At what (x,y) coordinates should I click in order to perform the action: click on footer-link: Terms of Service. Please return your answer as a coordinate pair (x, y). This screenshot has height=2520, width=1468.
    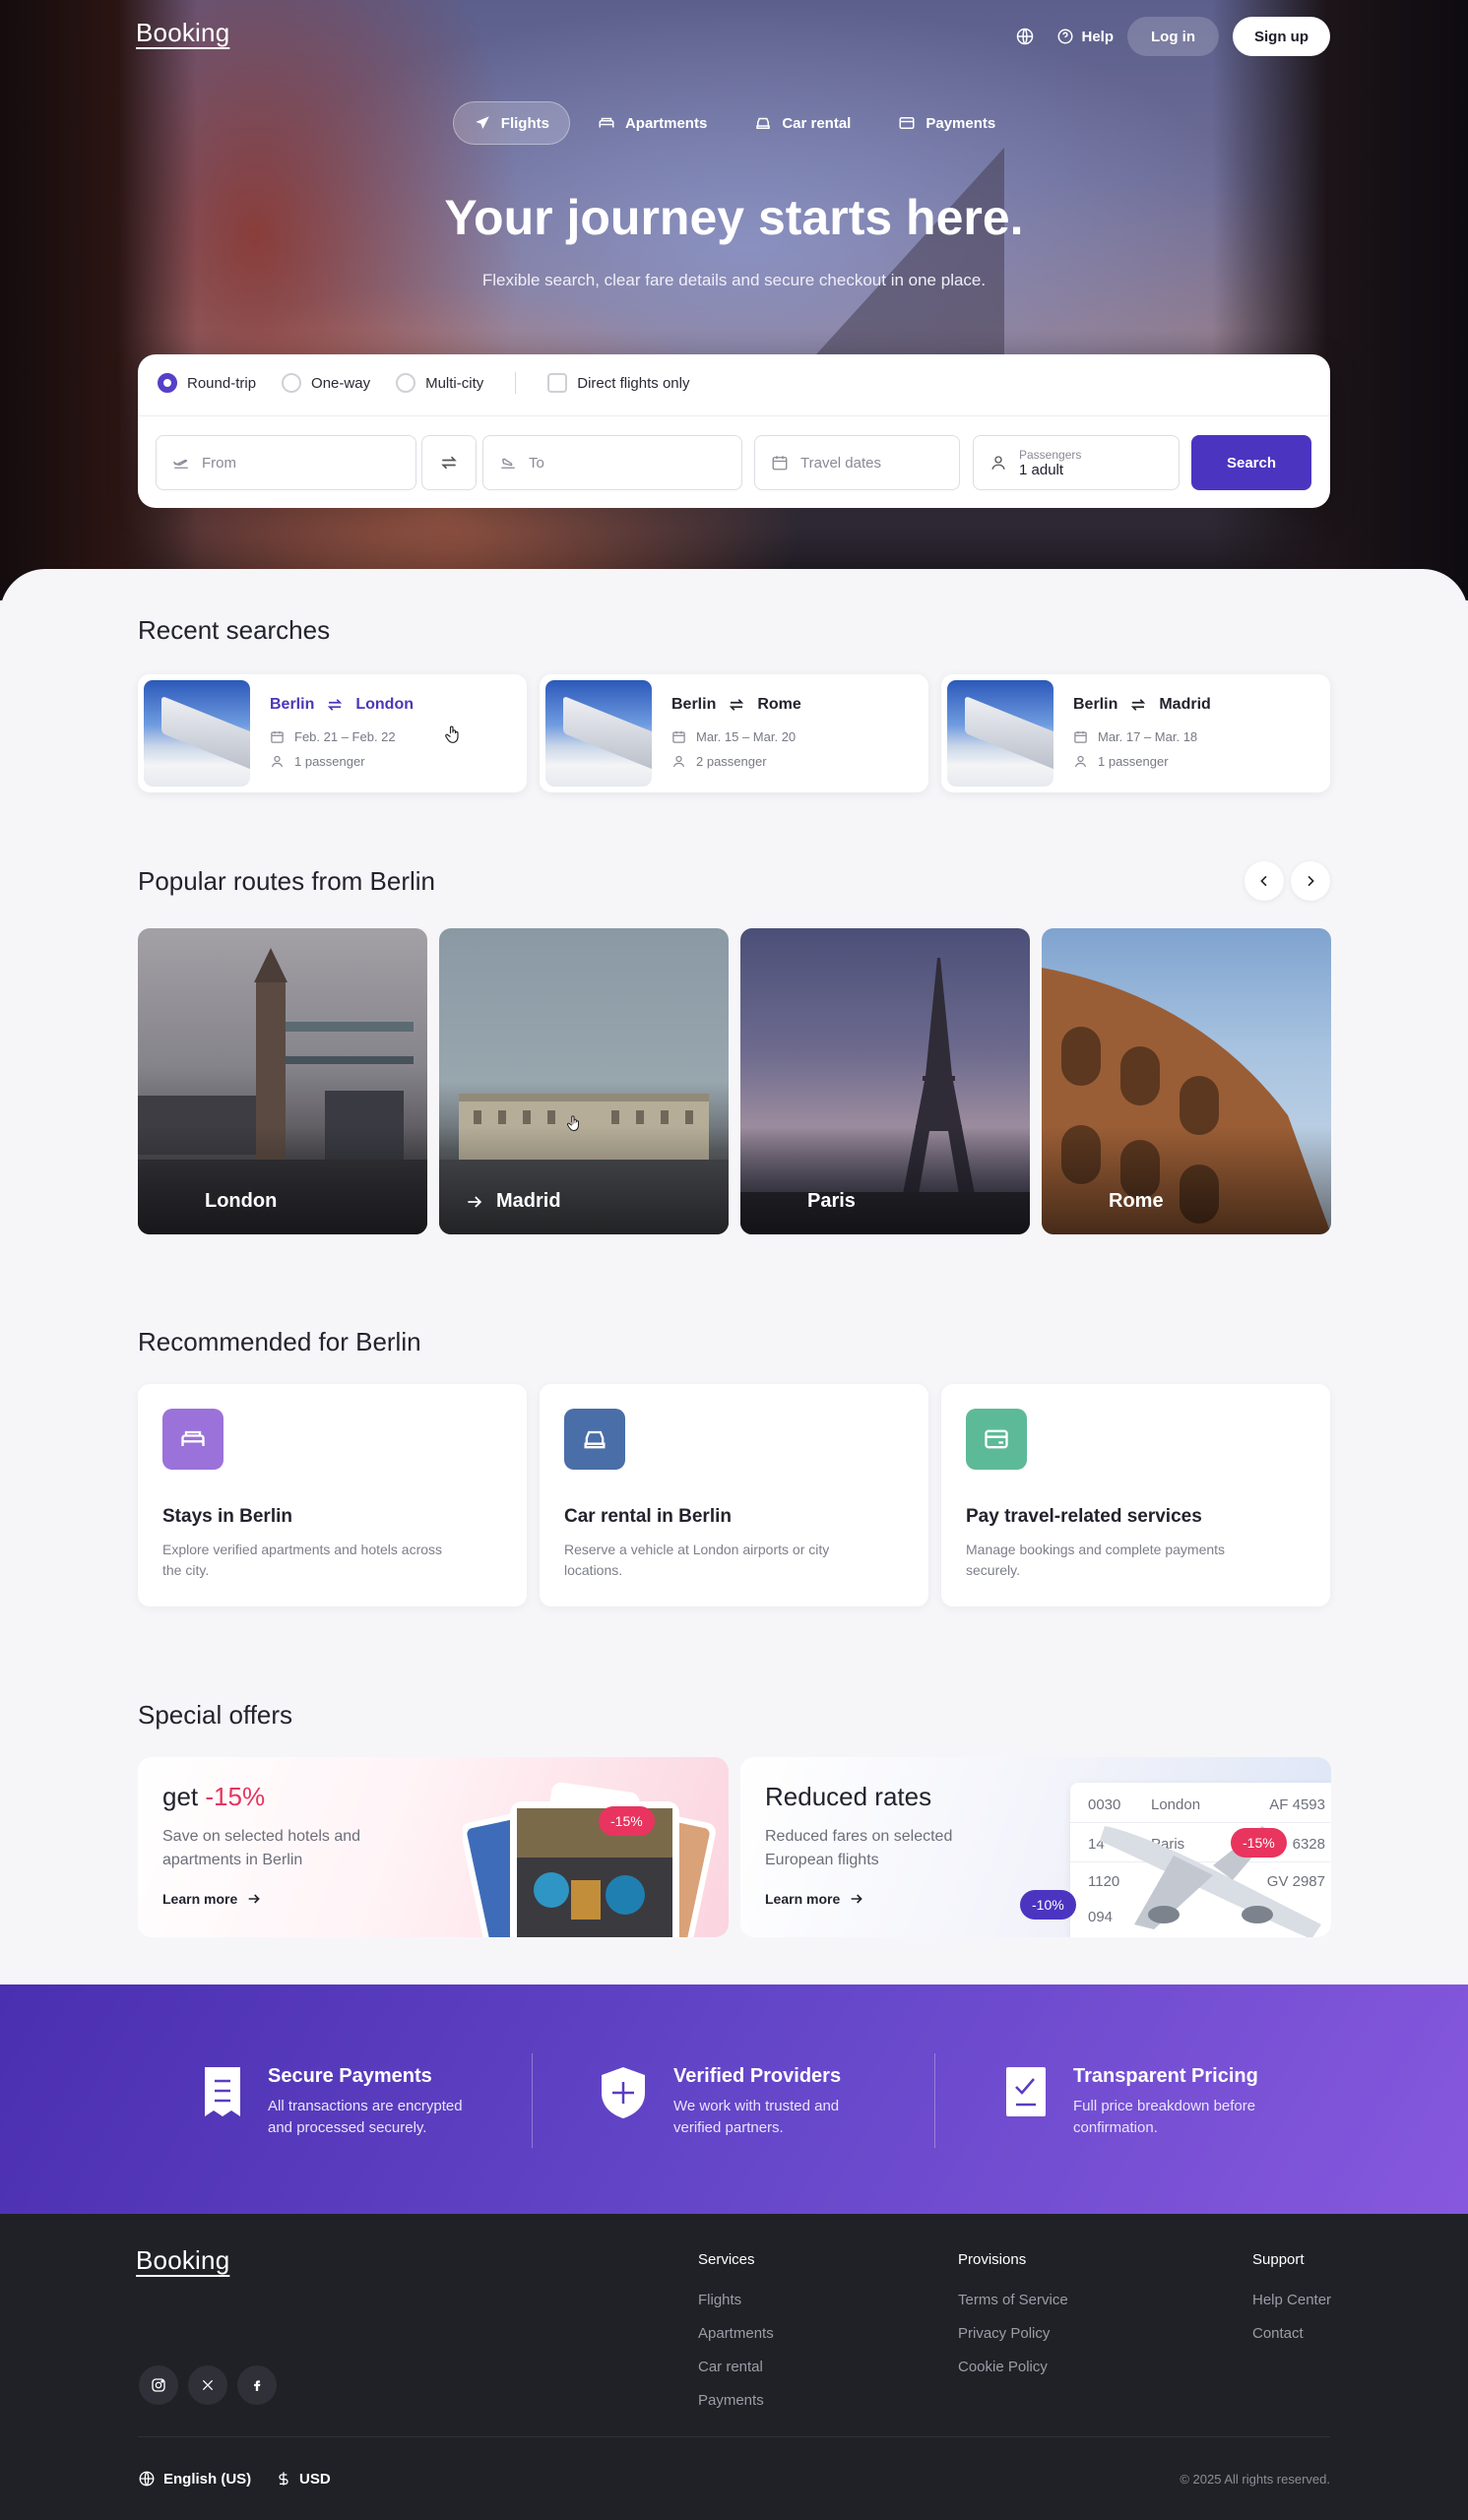
    Looking at the image, I should click on (1013, 2300).